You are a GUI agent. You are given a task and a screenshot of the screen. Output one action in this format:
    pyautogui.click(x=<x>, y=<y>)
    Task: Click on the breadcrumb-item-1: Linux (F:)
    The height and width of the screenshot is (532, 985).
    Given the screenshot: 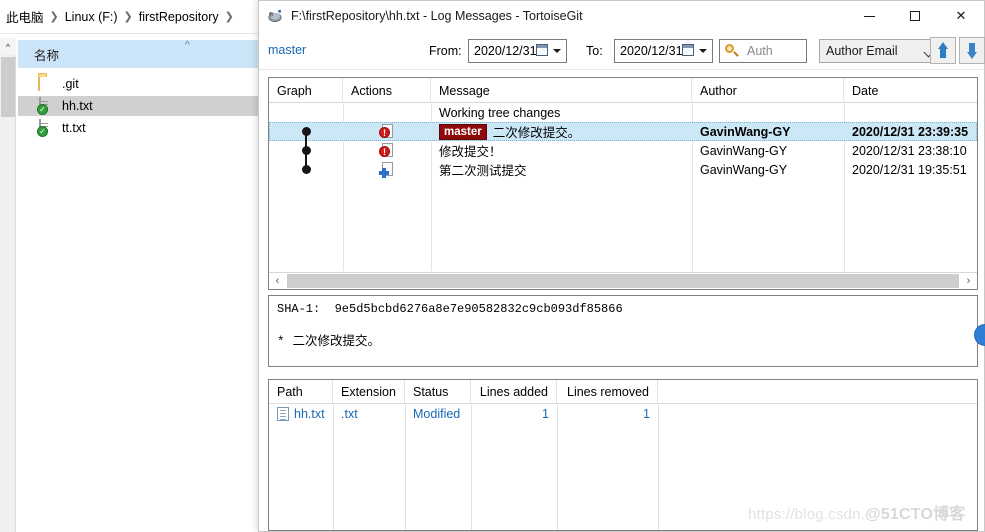 What is the action you would take?
    pyautogui.click(x=91, y=17)
    